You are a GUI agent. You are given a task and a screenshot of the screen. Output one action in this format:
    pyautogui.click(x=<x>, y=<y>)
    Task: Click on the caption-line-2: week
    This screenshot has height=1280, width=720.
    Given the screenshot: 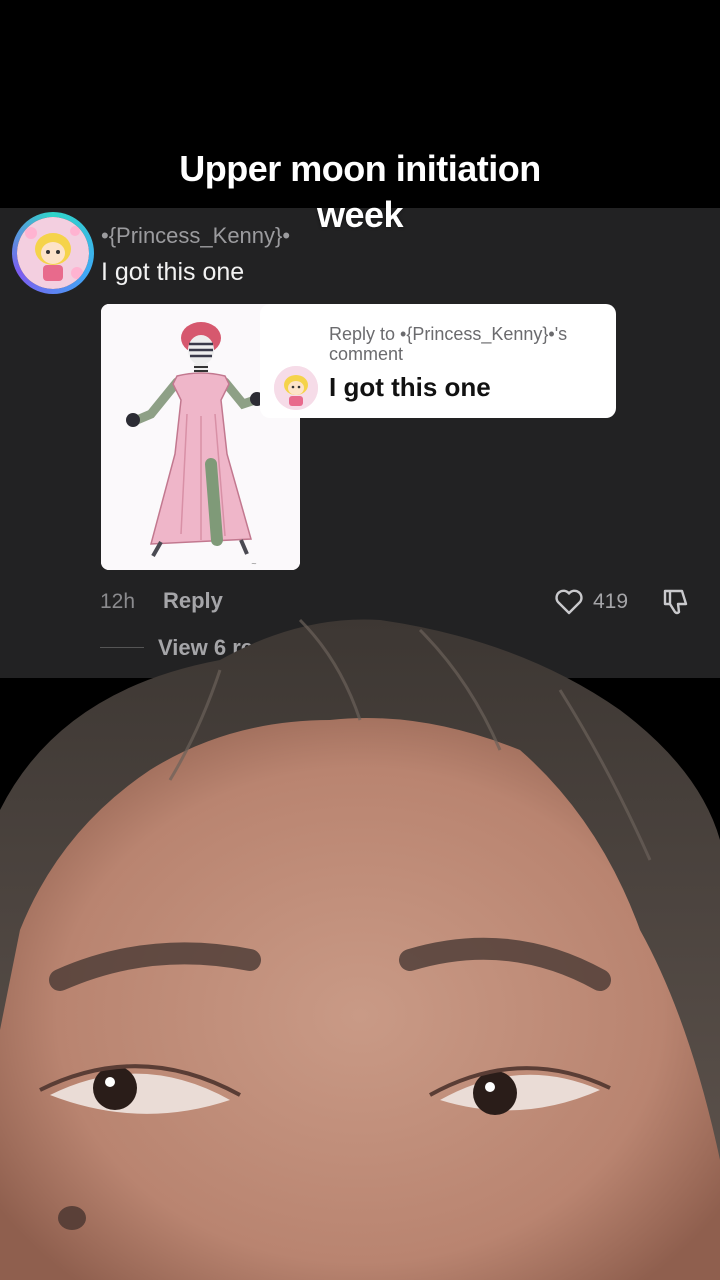 What is the action you would take?
    pyautogui.click(x=360, y=214)
    